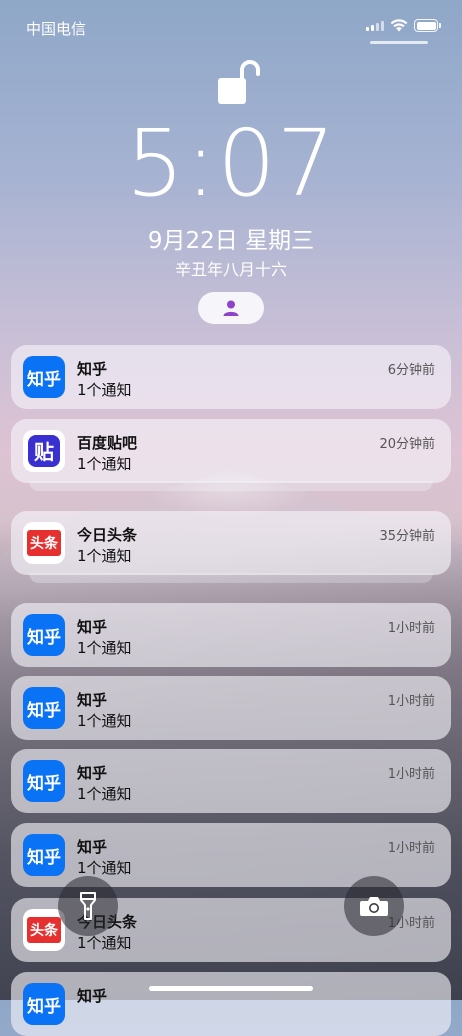 The height and width of the screenshot is (1036, 462). Describe the element at coordinates (56, 29) in the screenshot. I see `carrier-label: 中国电信` at that location.